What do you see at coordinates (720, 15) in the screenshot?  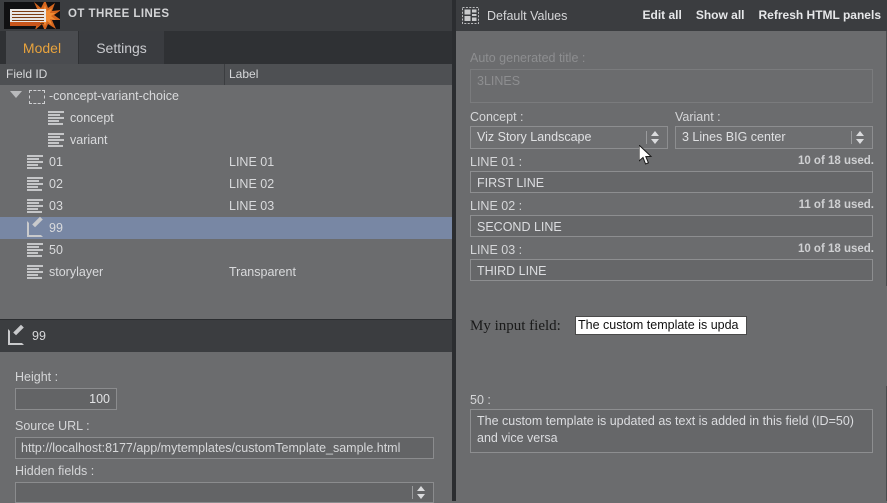 I see `show-all-button: Show all` at bounding box center [720, 15].